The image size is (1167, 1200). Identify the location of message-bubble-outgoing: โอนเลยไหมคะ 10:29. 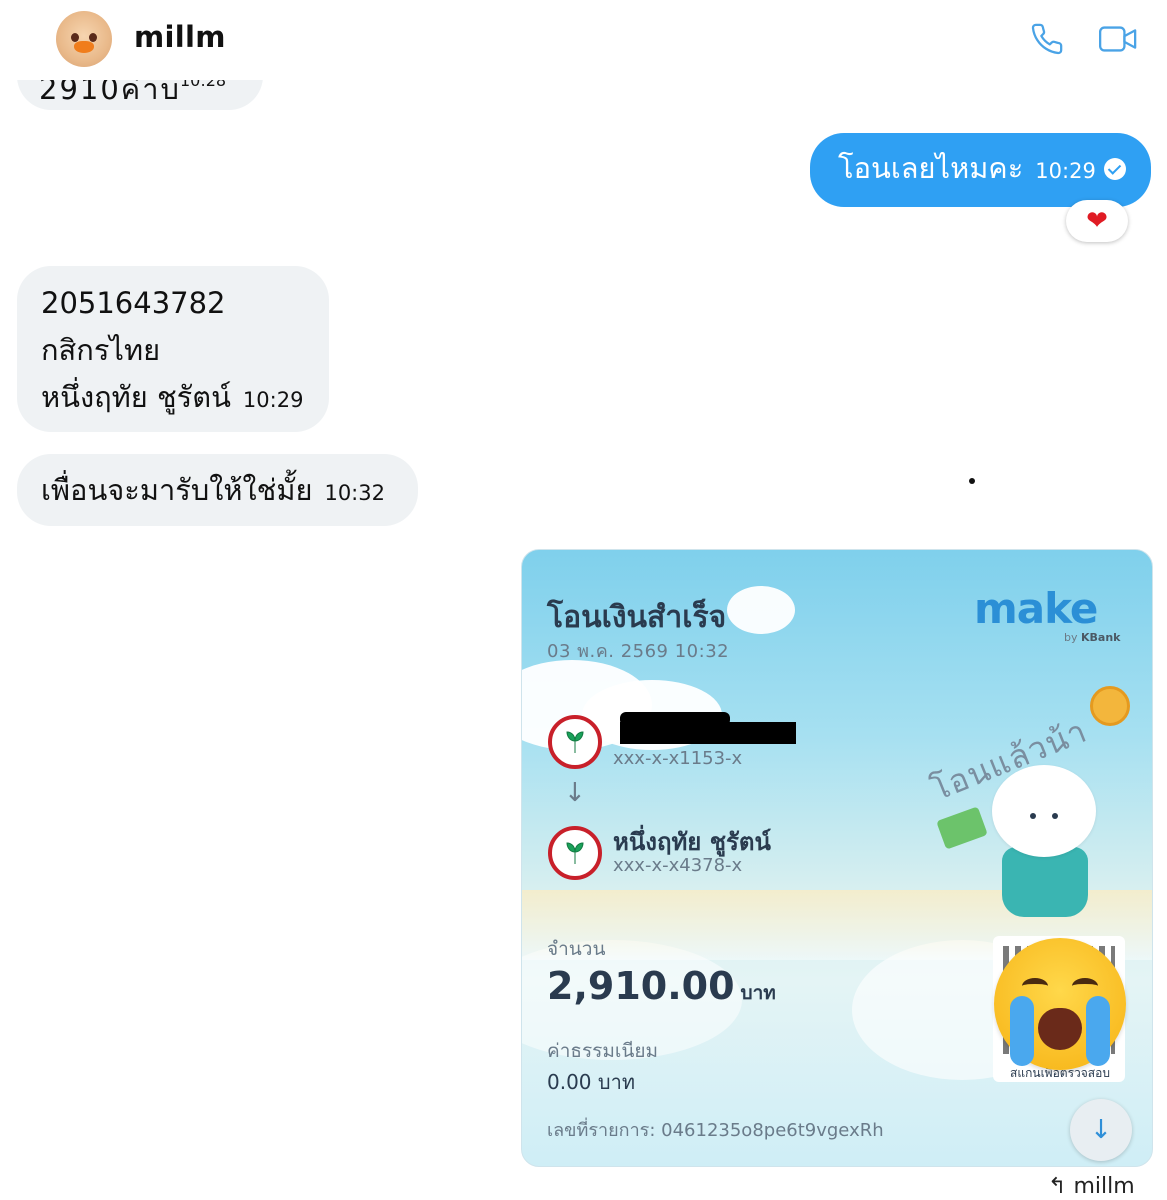
(980, 170).